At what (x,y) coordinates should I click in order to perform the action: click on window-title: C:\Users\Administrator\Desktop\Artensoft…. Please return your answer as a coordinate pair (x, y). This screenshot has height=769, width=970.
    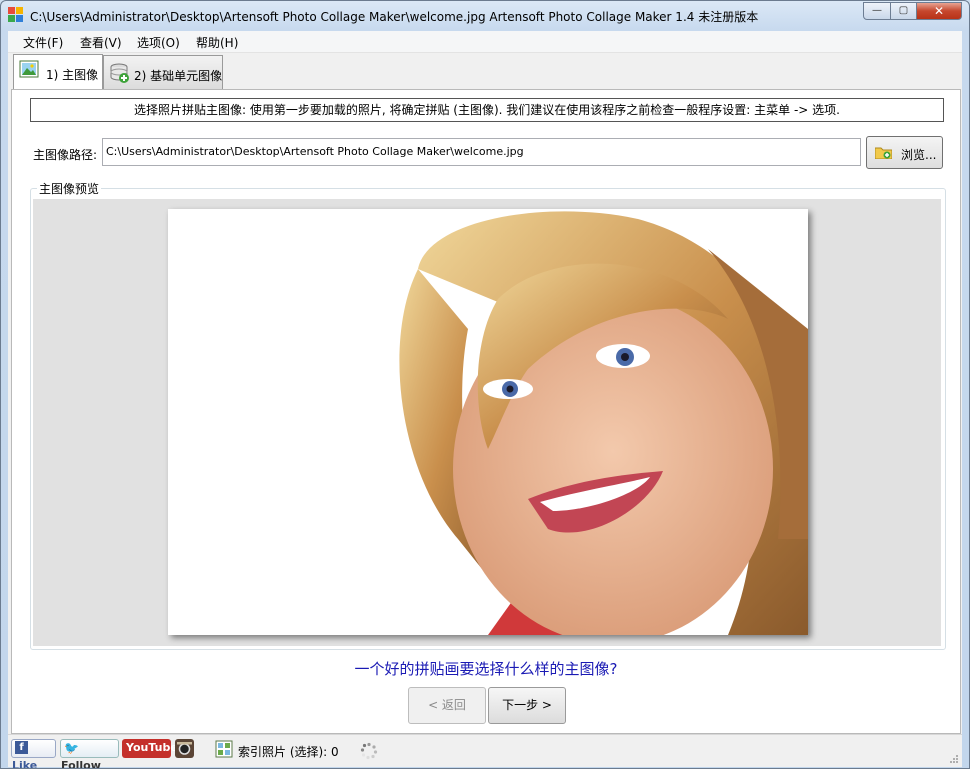
    Looking at the image, I should click on (394, 17).